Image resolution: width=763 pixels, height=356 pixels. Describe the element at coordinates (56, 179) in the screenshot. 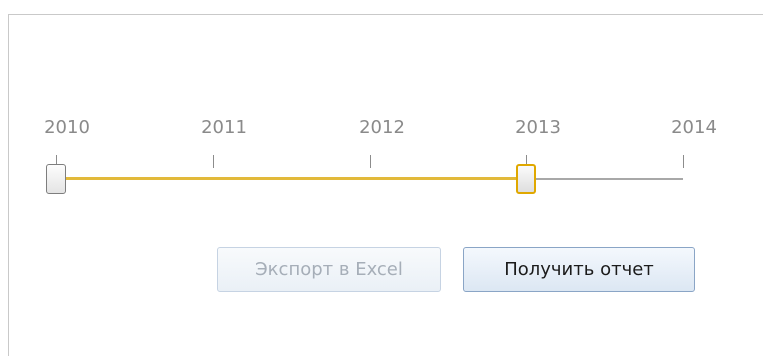

I see `slider-start-handle` at that location.